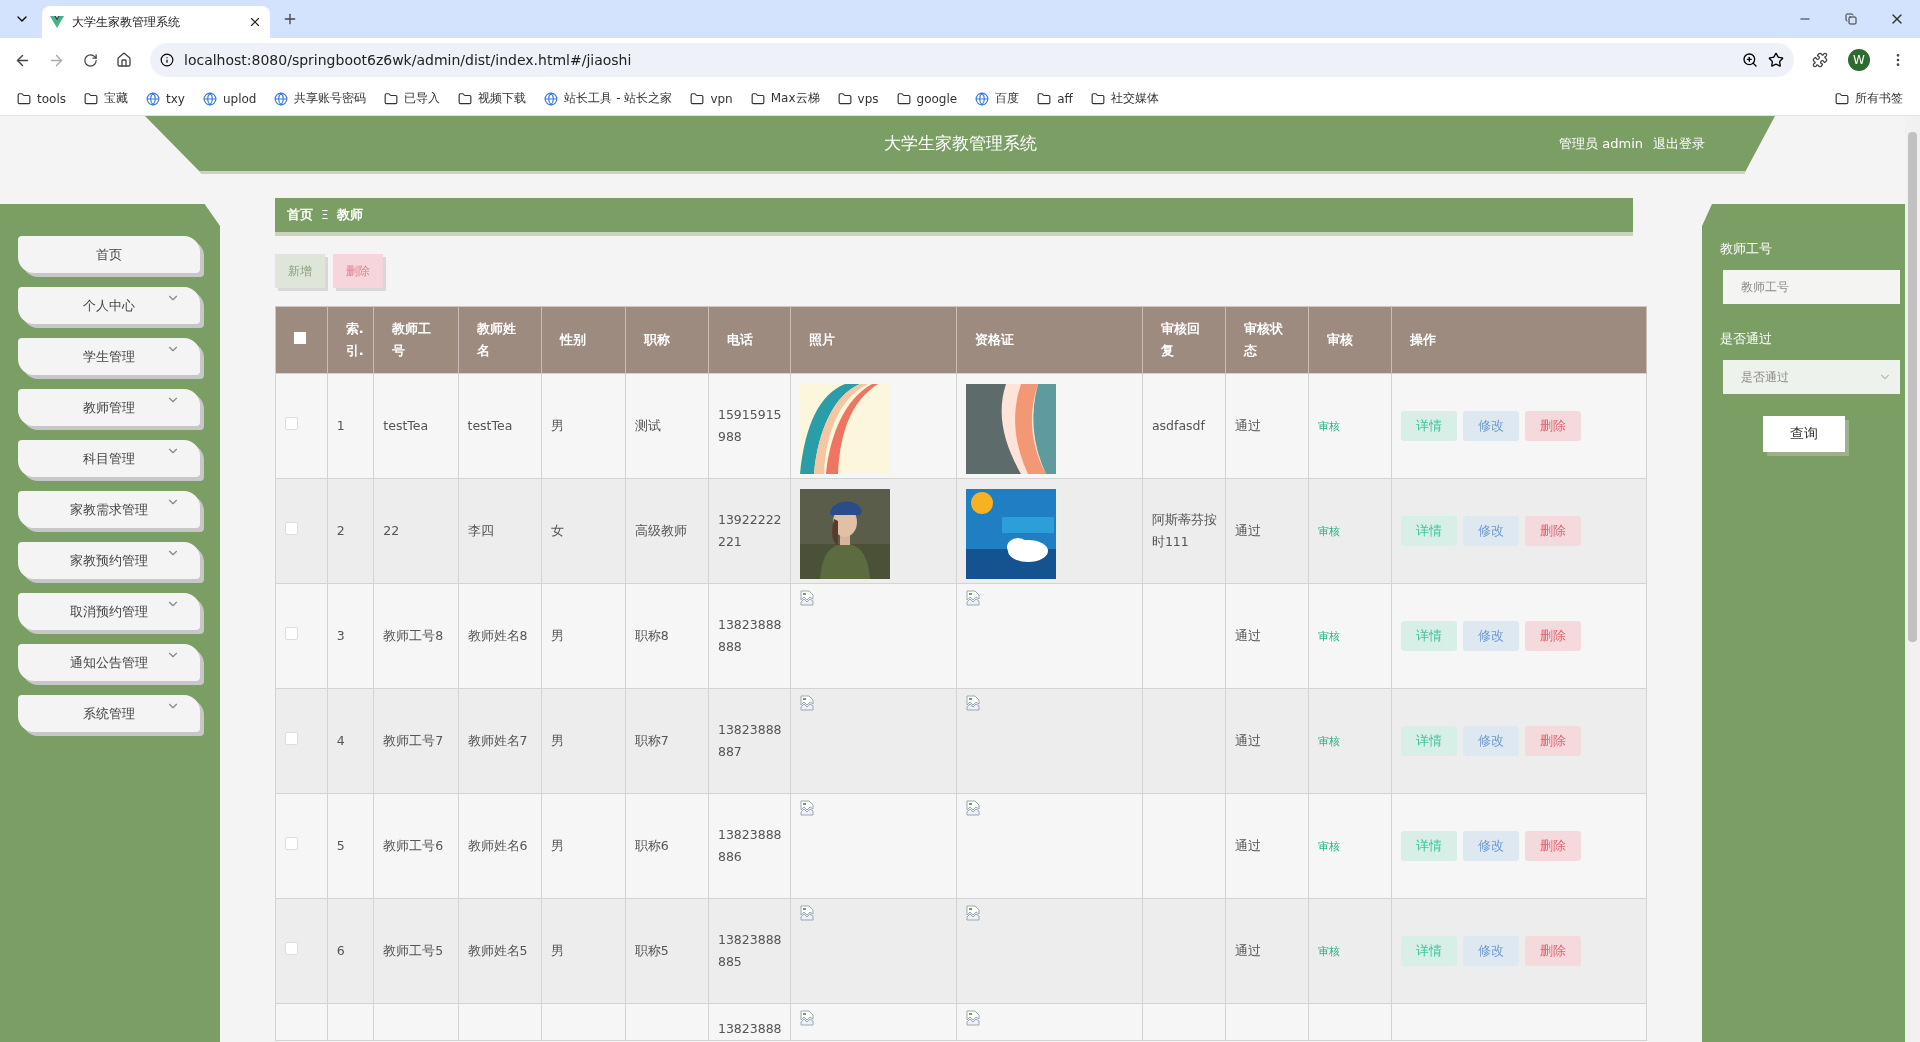 The width and height of the screenshot is (1920, 1042). What do you see at coordinates (320, 98) in the screenshot?
I see `bookmark: 共享账号密码` at bounding box center [320, 98].